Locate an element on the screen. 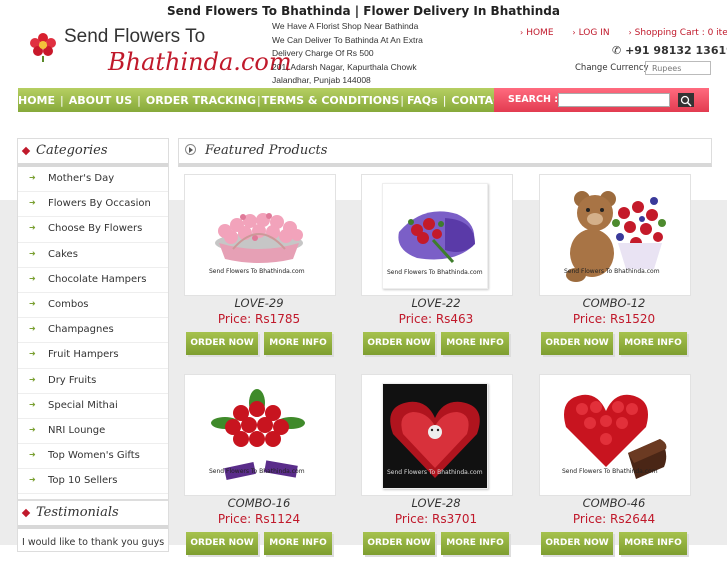 The image size is (727, 564). product-name: COMBO-16 is located at coordinates (259, 503).